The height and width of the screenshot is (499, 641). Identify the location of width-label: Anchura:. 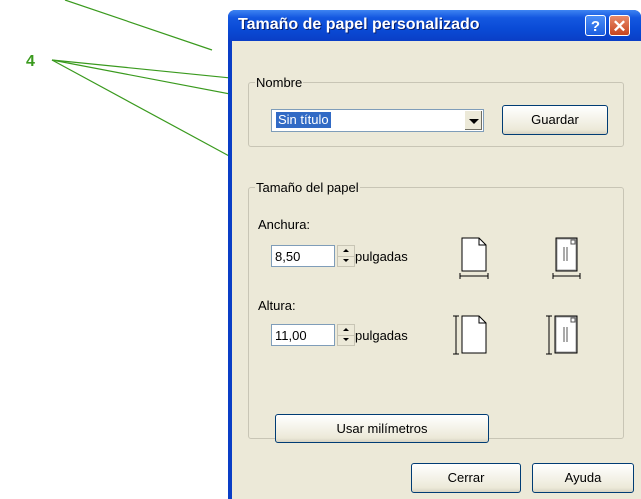
(284, 224).